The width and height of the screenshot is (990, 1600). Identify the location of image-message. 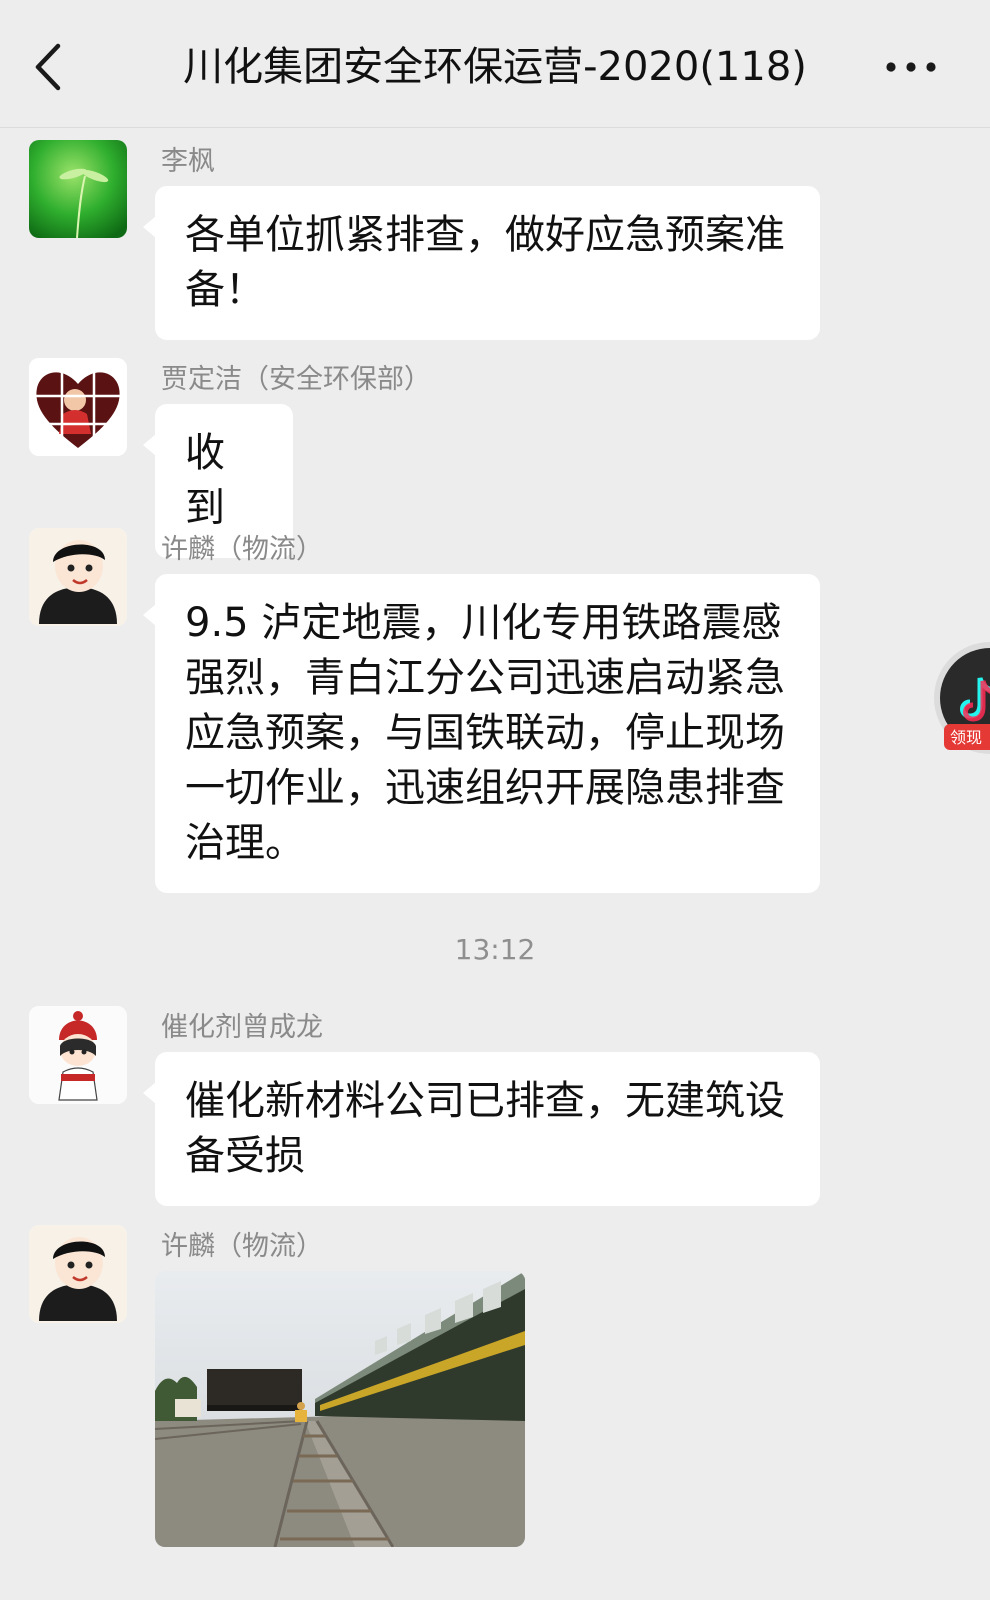
(340, 1409).